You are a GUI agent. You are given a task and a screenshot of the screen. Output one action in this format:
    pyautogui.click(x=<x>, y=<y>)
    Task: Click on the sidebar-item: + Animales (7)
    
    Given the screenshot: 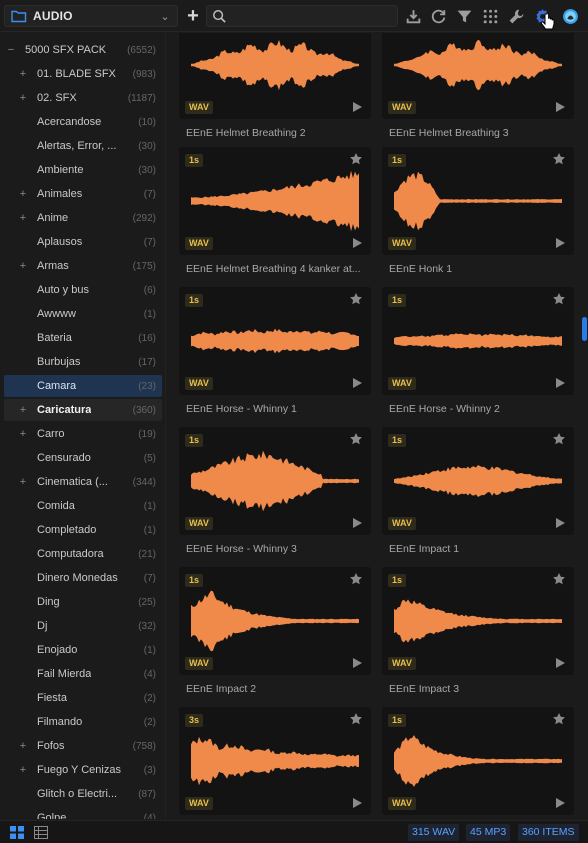 What is the action you would take?
    pyautogui.click(x=83, y=194)
    